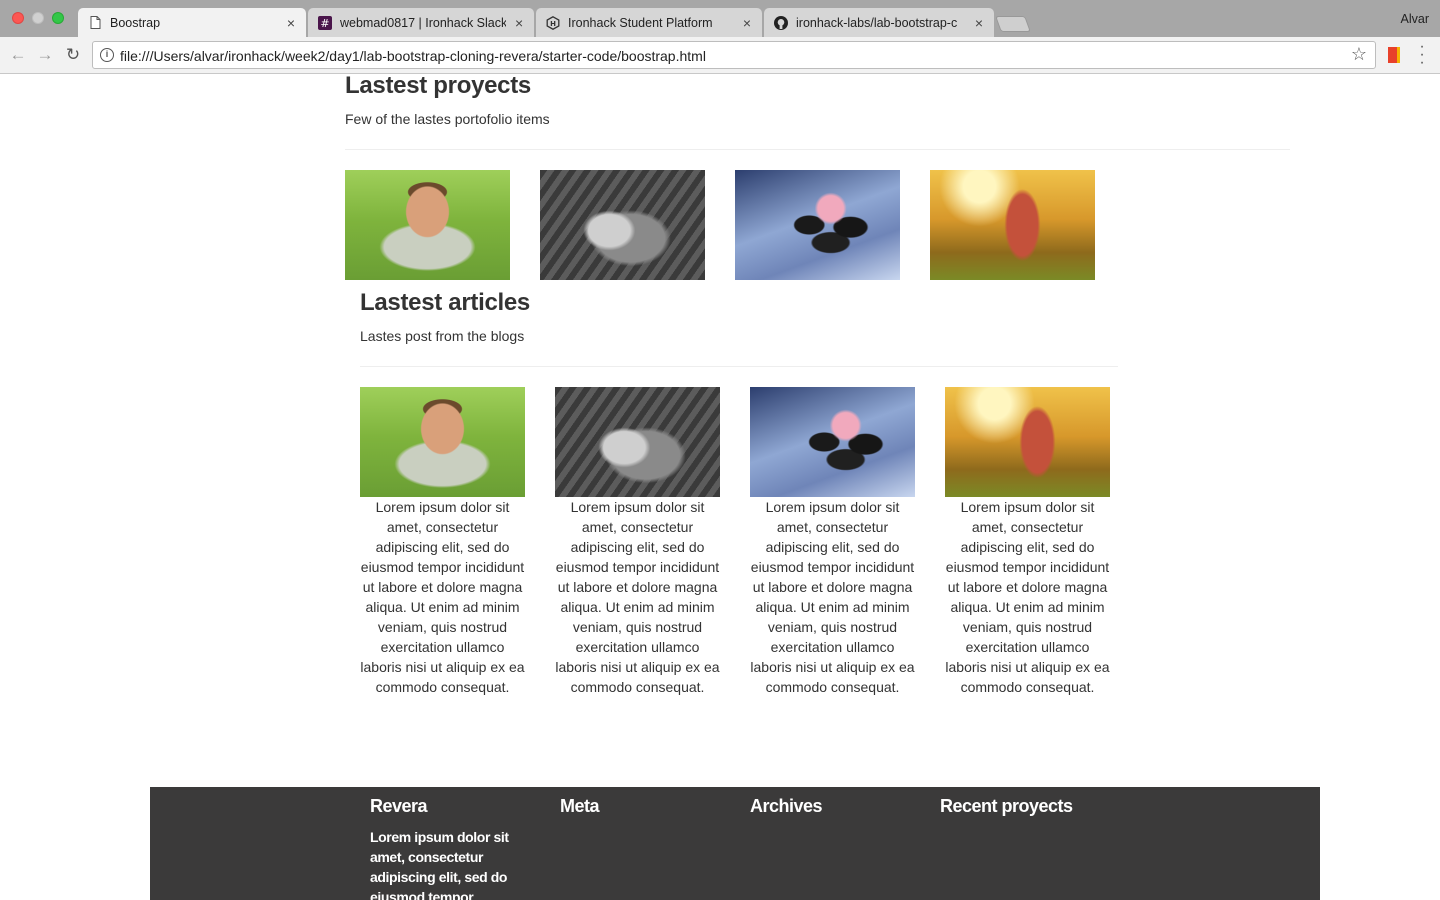 The width and height of the screenshot is (1440, 900). Describe the element at coordinates (1013, 24) in the screenshot. I see `new-tab-button` at that location.